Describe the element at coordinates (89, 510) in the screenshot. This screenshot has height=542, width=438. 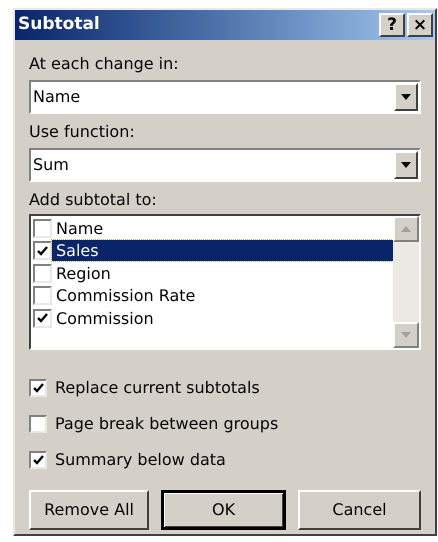
I see `dialog-button: Remove All` at that location.